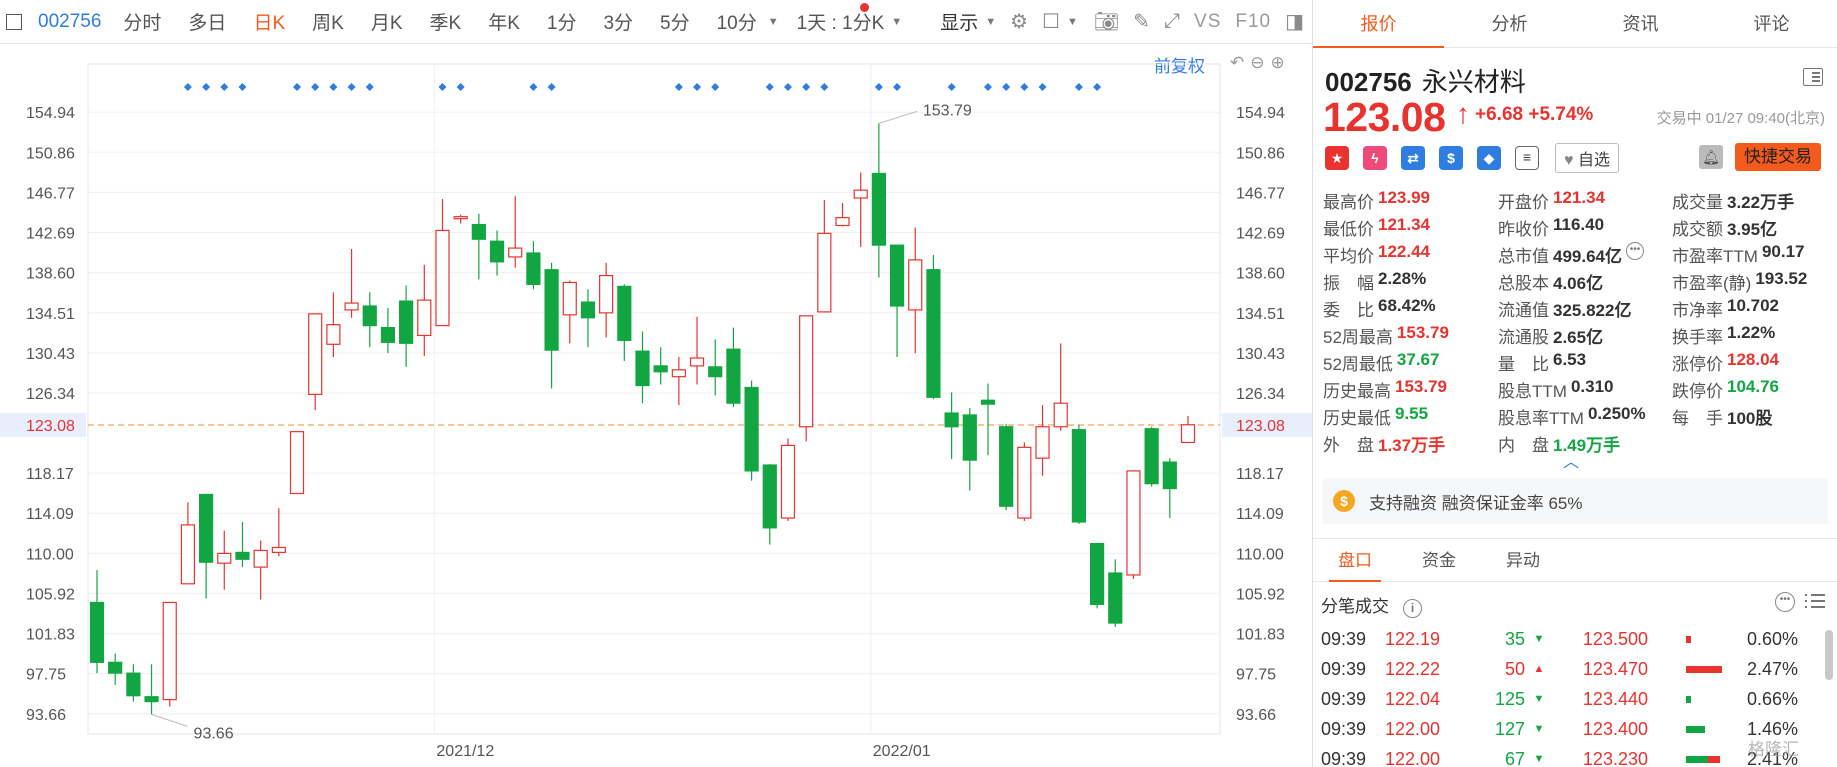  Describe the element at coordinates (1404, 224) in the screenshot. I see `stat-value: 121.34` at that location.